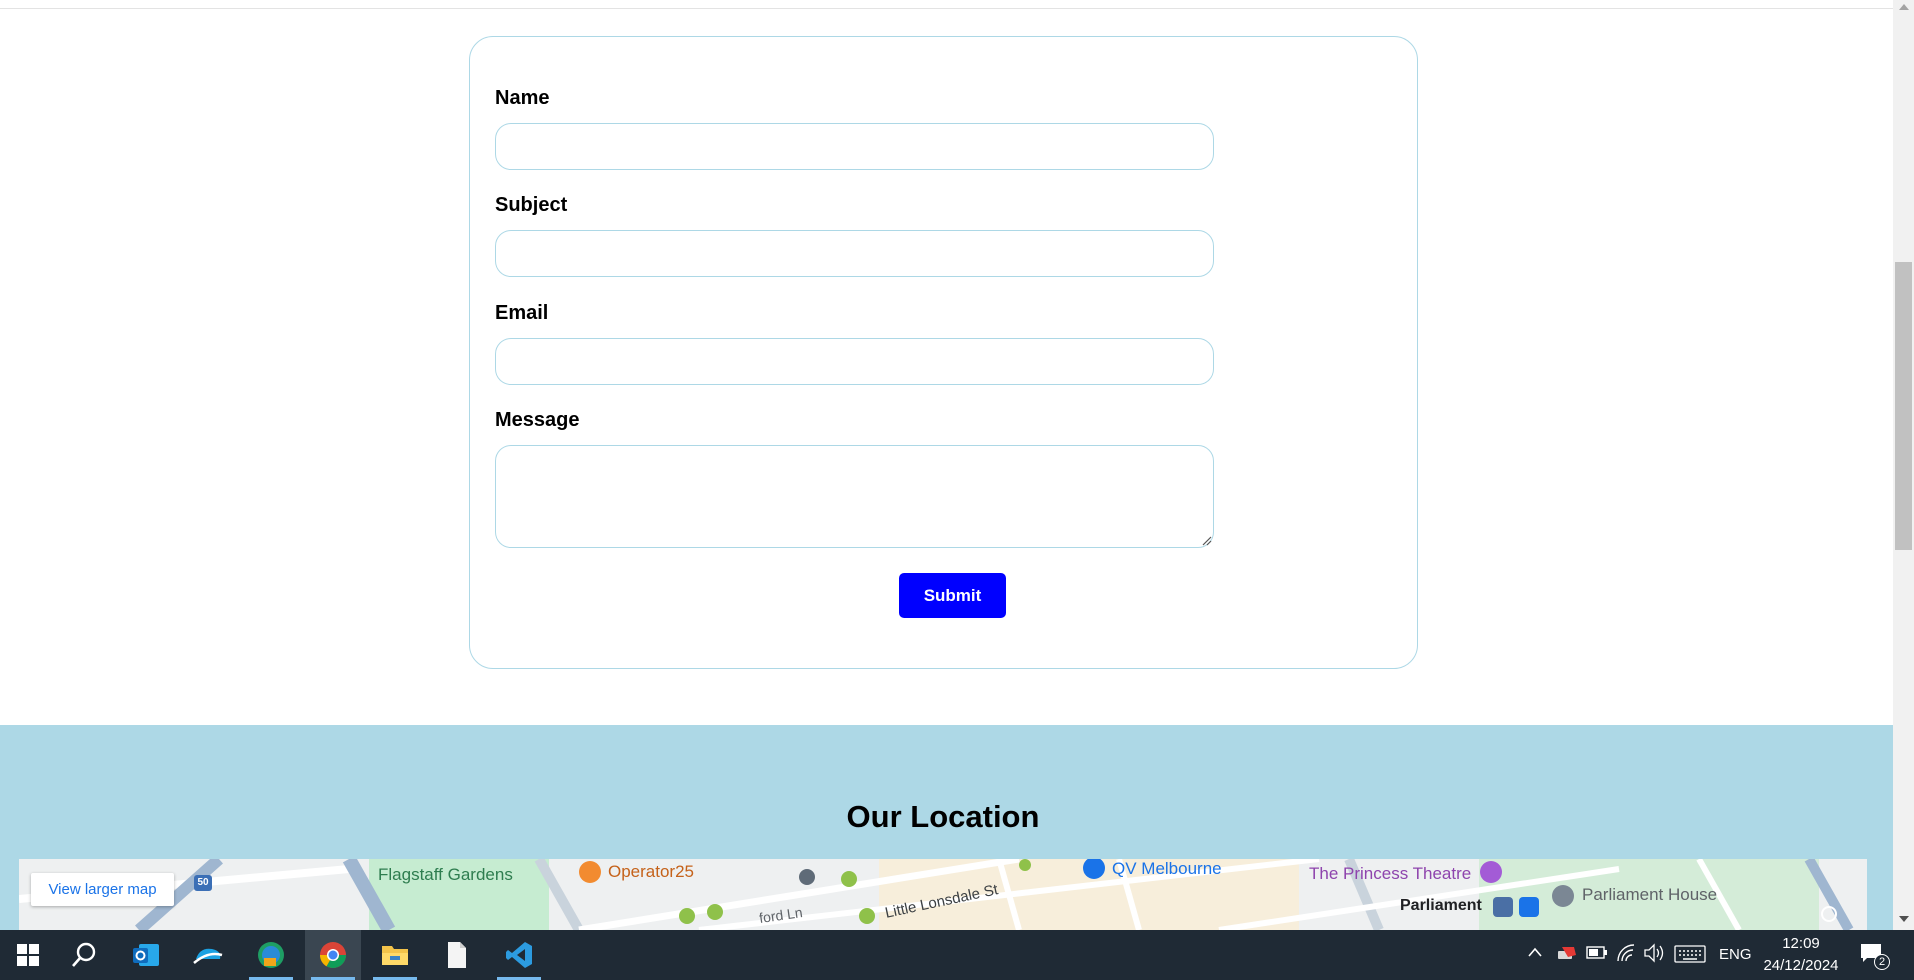  I want to click on volume-icon, so click(1654, 953).